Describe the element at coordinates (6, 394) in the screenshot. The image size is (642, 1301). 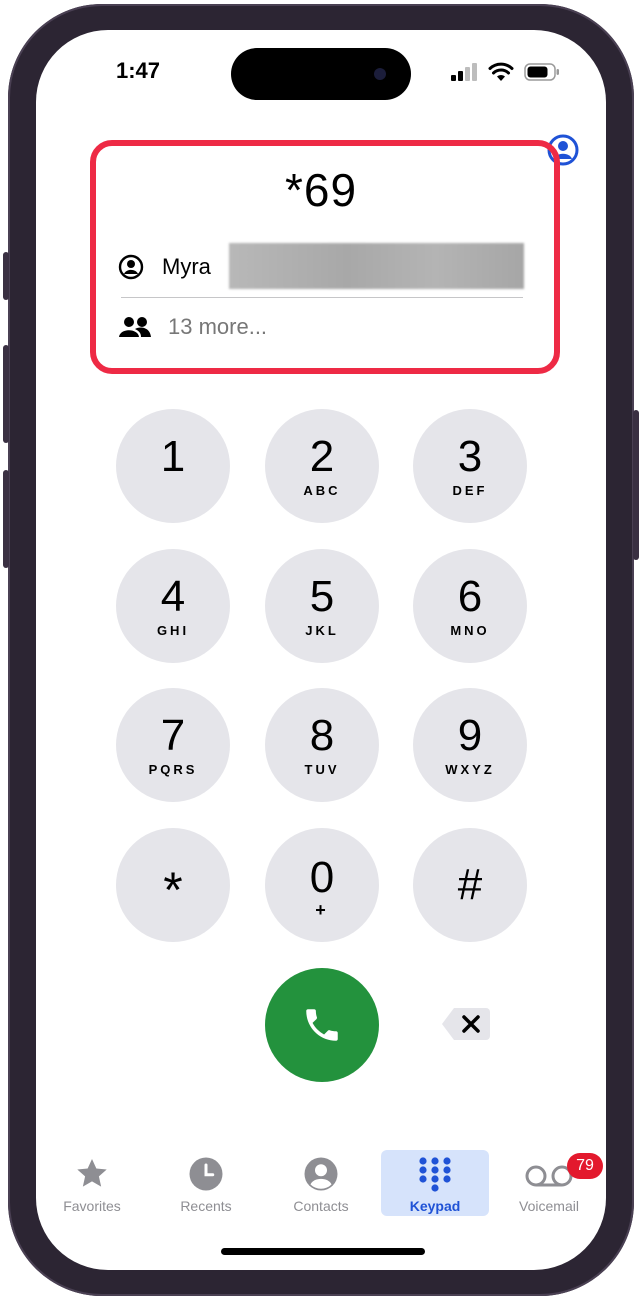
I see `side-button-volume-up` at that location.